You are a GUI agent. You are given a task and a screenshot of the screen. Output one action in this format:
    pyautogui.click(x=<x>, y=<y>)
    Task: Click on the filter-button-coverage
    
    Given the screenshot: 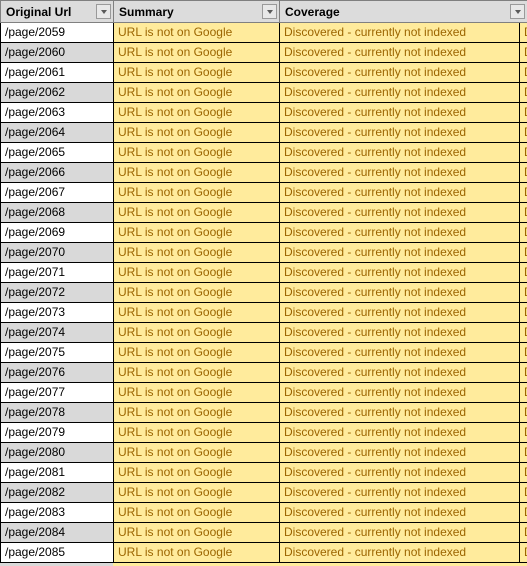 What is the action you would take?
    pyautogui.click(x=518, y=11)
    